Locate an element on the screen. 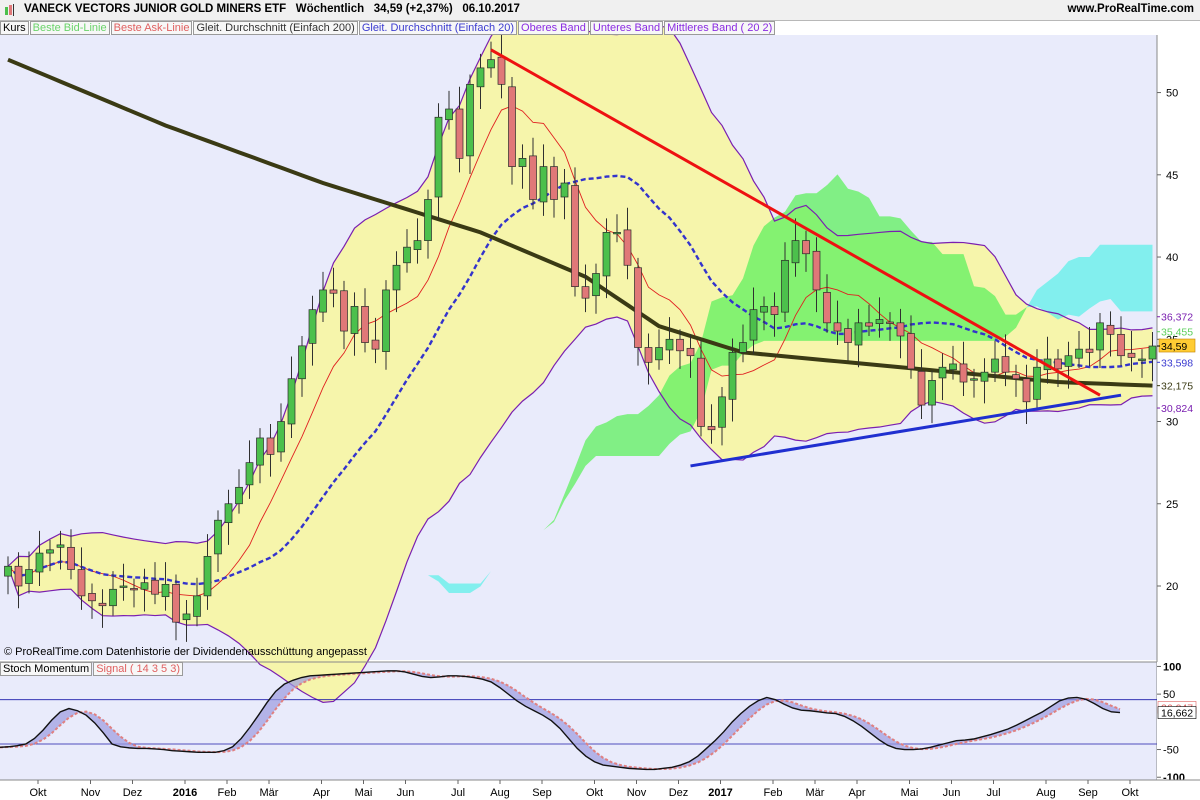 The height and width of the screenshot is (800, 1200). price-value-label: 32,175 is located at coordinates (1177, 387).